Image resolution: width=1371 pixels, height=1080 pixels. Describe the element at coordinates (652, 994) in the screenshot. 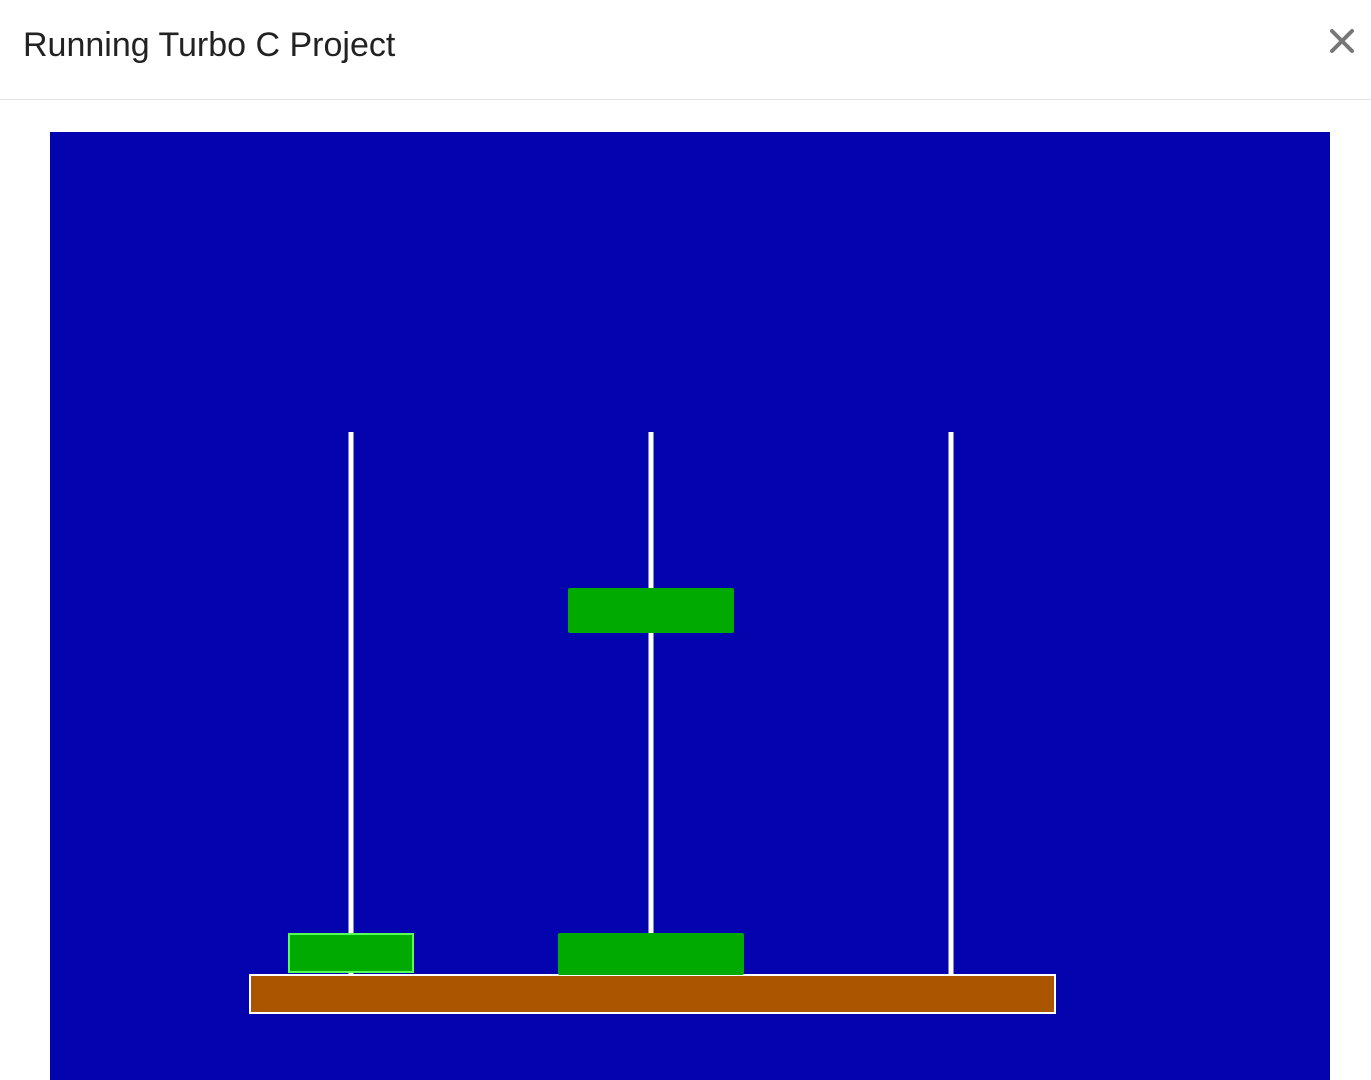

I see `tower-base` at that location.